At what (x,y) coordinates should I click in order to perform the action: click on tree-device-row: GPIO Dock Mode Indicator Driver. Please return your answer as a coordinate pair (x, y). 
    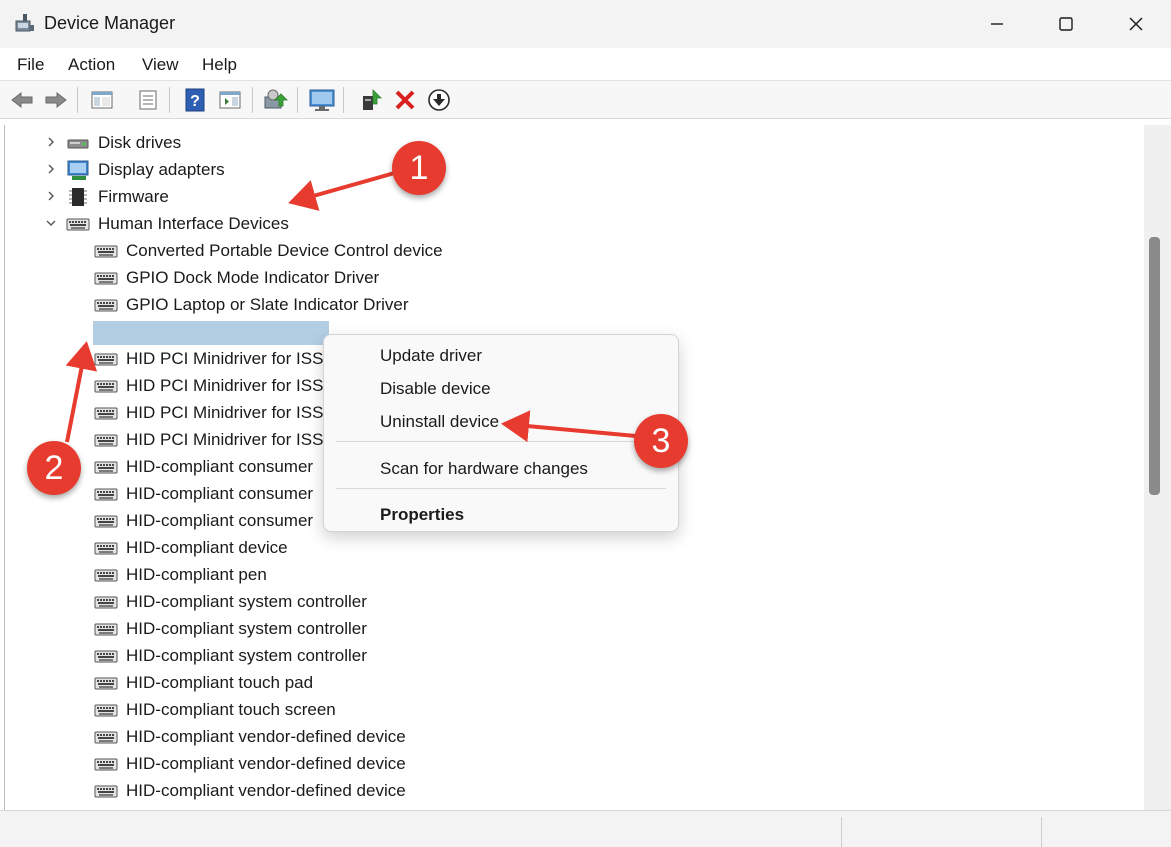
    Looking at the image, I should click on (305, 277).